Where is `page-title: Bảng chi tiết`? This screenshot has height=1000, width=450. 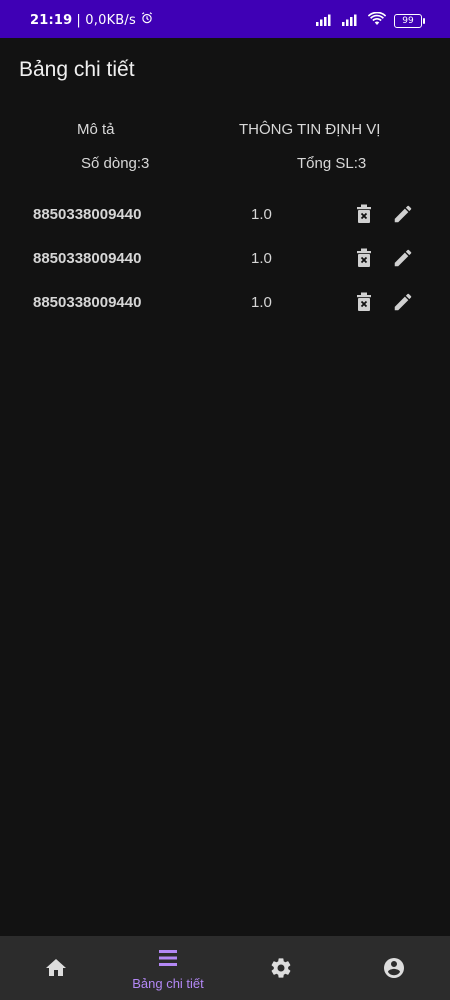
page-title: Bảng chi tiết is located at coordinates (77, 69).